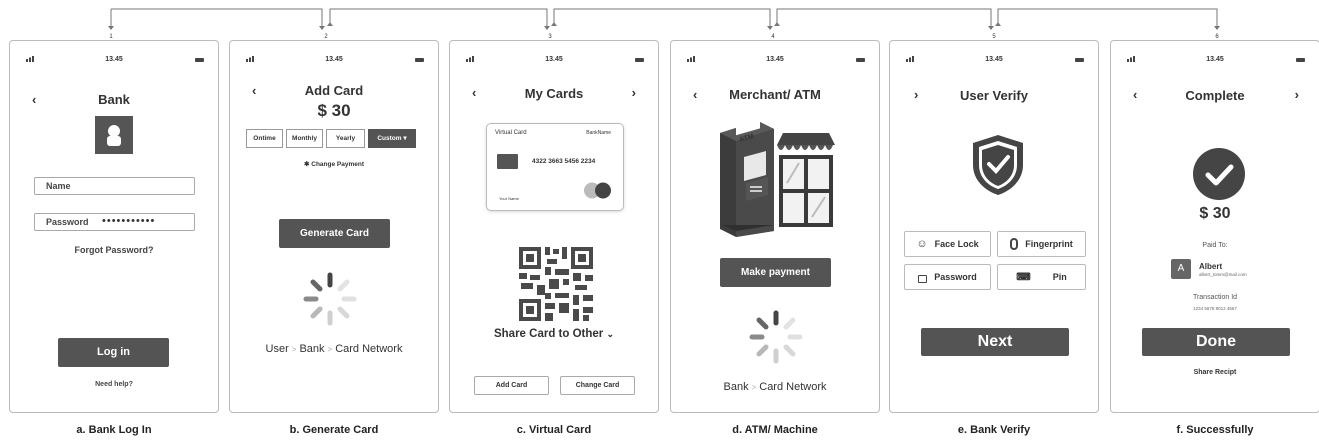  I want to click on change-payment-link: ✱ Change Payment, so click(334, 164).